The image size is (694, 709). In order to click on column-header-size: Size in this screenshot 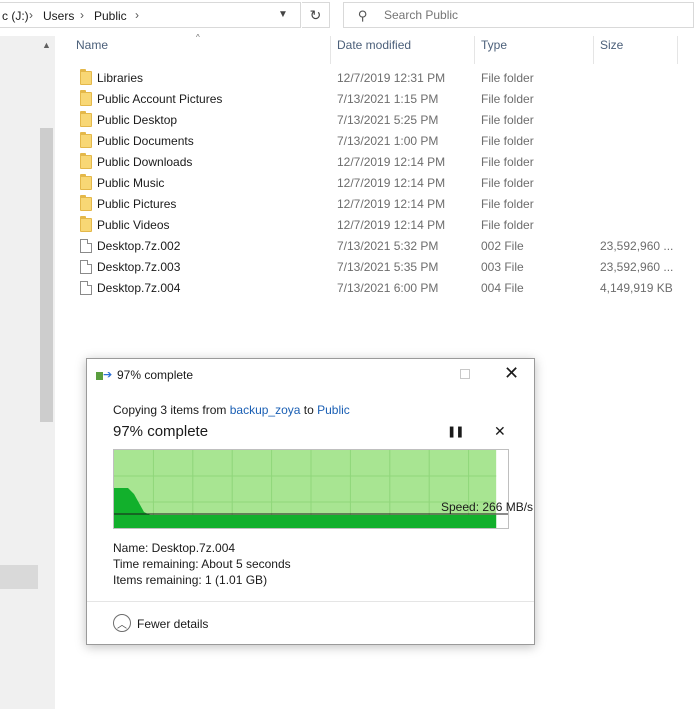, I will do `click(611, 50)`.